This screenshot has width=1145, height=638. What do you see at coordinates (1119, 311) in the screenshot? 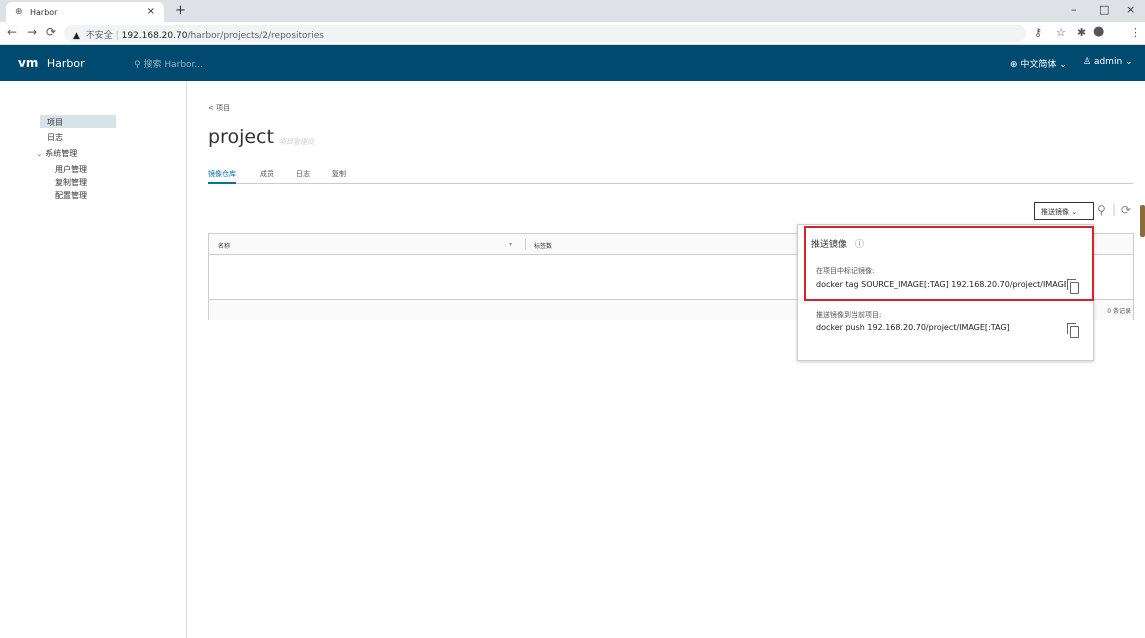
I see `record-count: 0 条记录` at bounding box center [1119, 311].